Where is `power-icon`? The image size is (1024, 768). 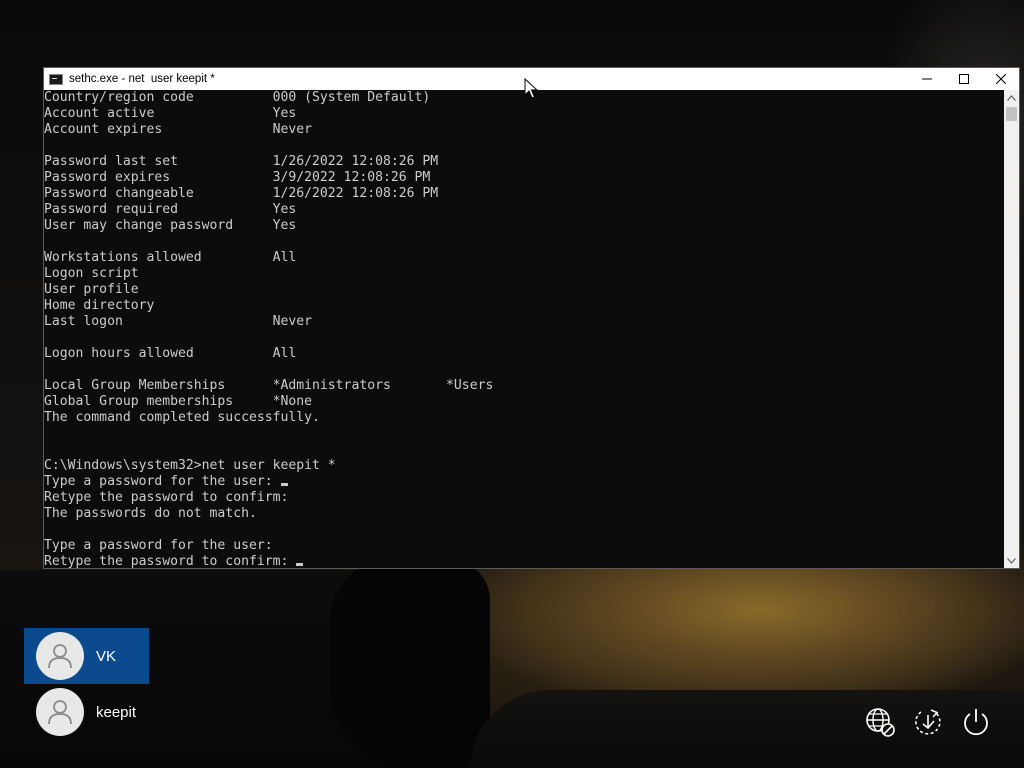
power-icon is located at coordinates (976, 722).